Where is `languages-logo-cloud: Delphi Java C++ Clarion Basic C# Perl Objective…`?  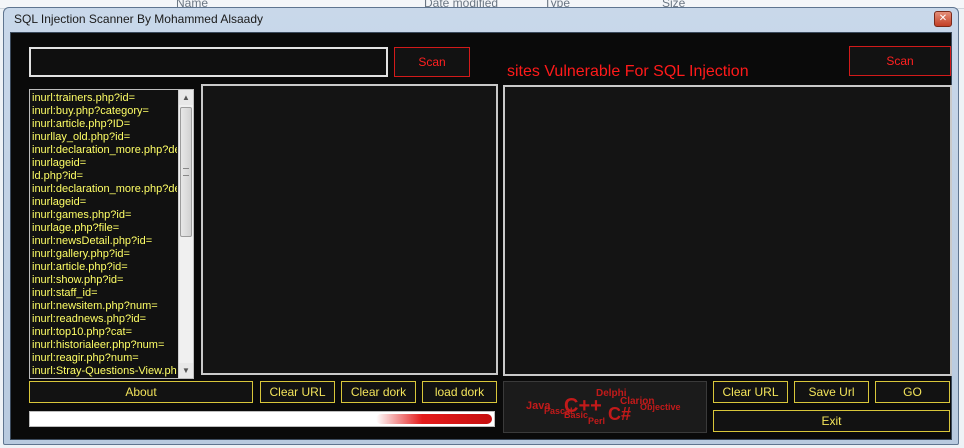
languages-logo-cloud: Delphi Java C++ Clarion Basic C# Perl Objective… is located at coordinates (605, 407).